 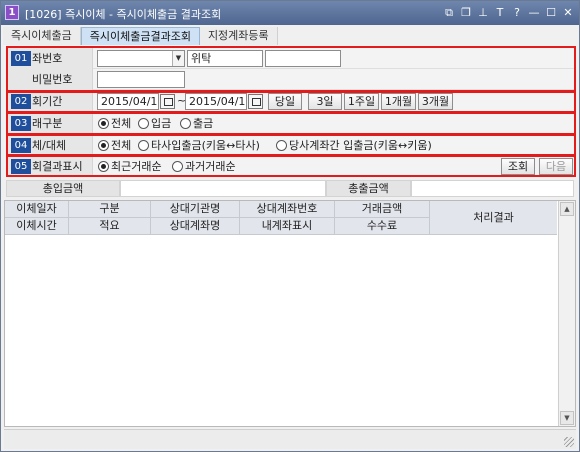 I want to click on scroll-up-icon: ▲, so click(x=567, y=209).